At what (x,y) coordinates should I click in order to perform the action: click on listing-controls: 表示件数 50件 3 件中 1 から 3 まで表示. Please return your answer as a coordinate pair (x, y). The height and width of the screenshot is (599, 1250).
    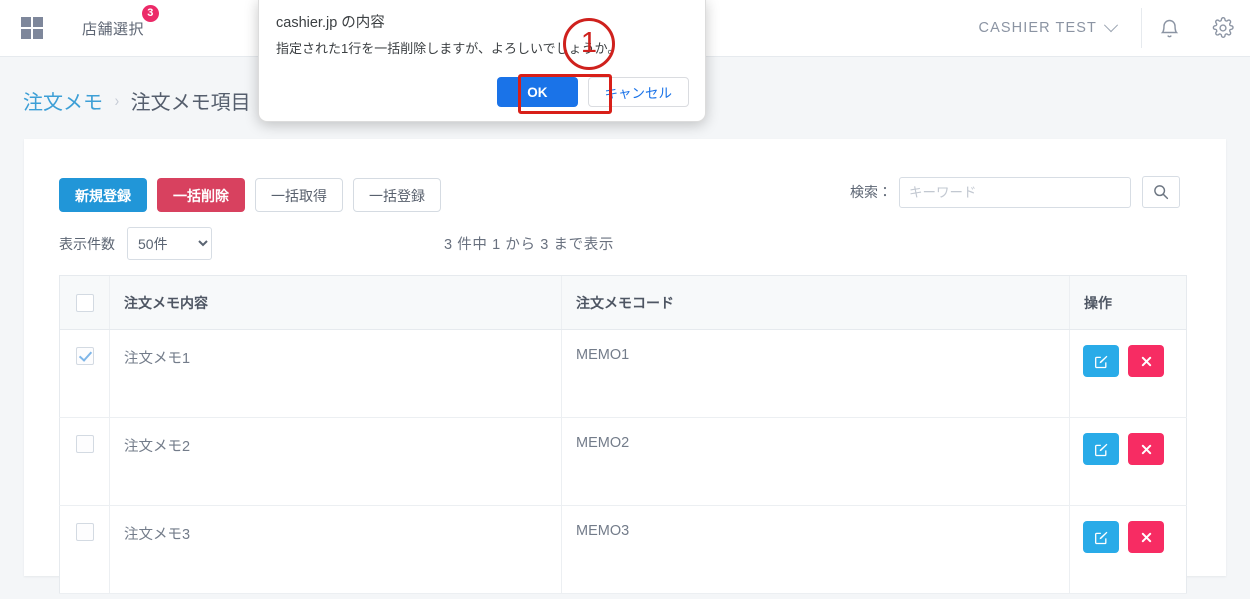
    Looking at the image, I should click on (625, 243).